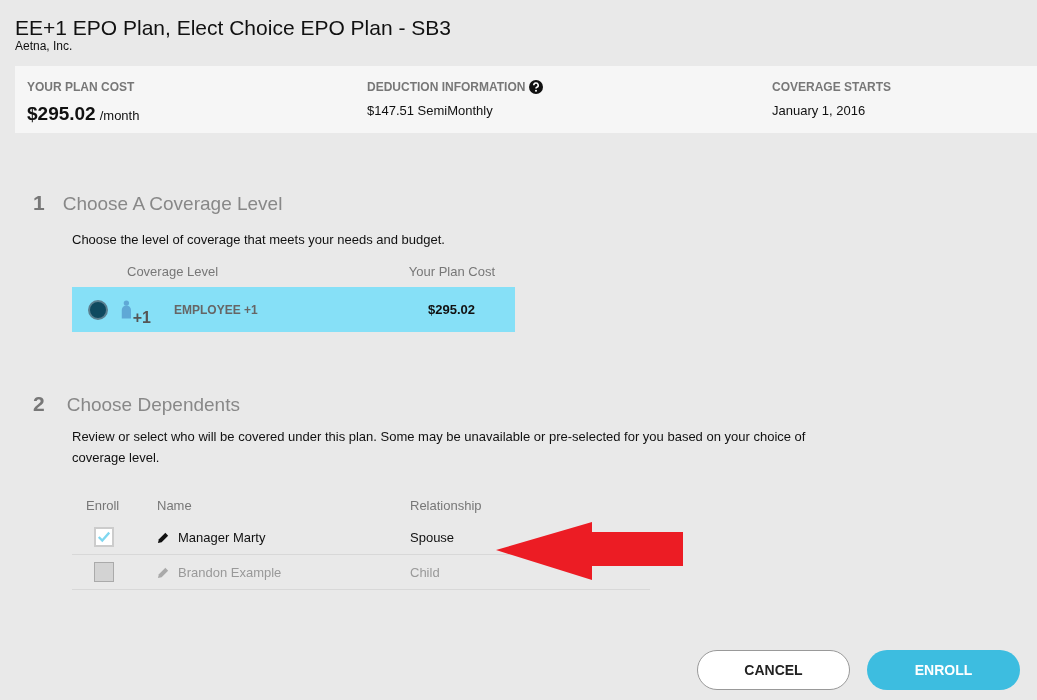  Describe the element at coordinates (44, 46) in the screenshot. I see `carrier-name: Aetna, Inc.` at that location.